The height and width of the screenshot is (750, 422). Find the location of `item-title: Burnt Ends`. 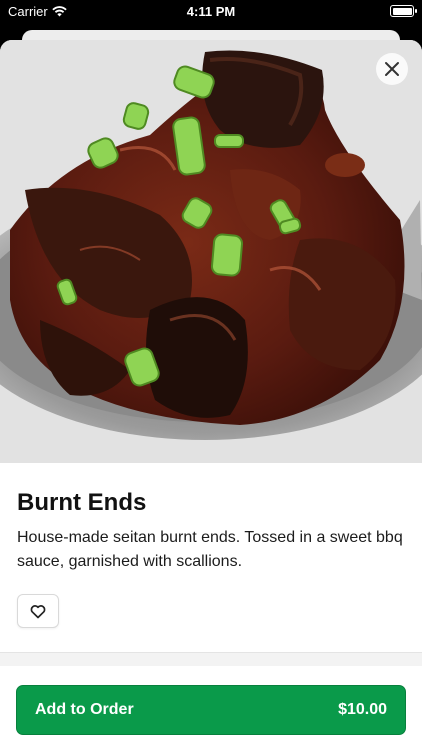

item-title: Burnt Ends is located at coordinates (82, 502).